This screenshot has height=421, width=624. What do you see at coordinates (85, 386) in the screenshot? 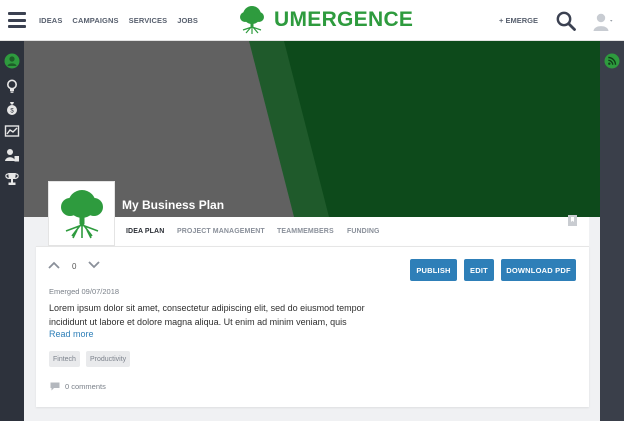
I see `comments-count: 0 comments` at bounding box center [85, 386].